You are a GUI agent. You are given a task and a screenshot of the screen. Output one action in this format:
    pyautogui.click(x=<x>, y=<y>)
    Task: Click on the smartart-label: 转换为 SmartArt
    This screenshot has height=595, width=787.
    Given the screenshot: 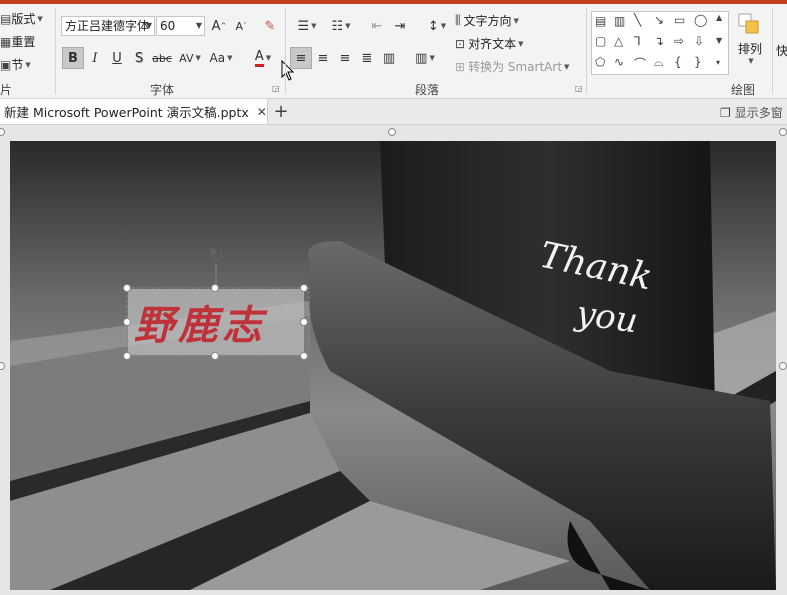 What is the action you would take?
    pyautogui.click(x=515, y=67)
    